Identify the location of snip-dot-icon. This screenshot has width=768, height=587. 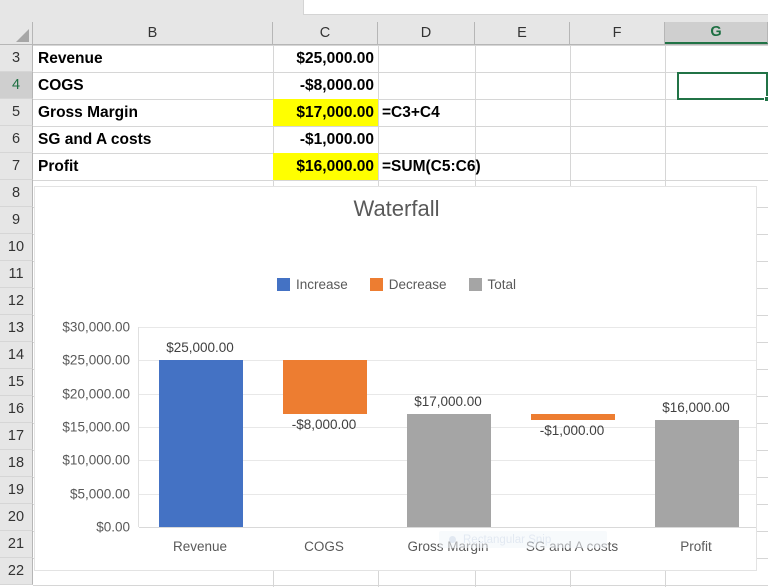
(452, 539).